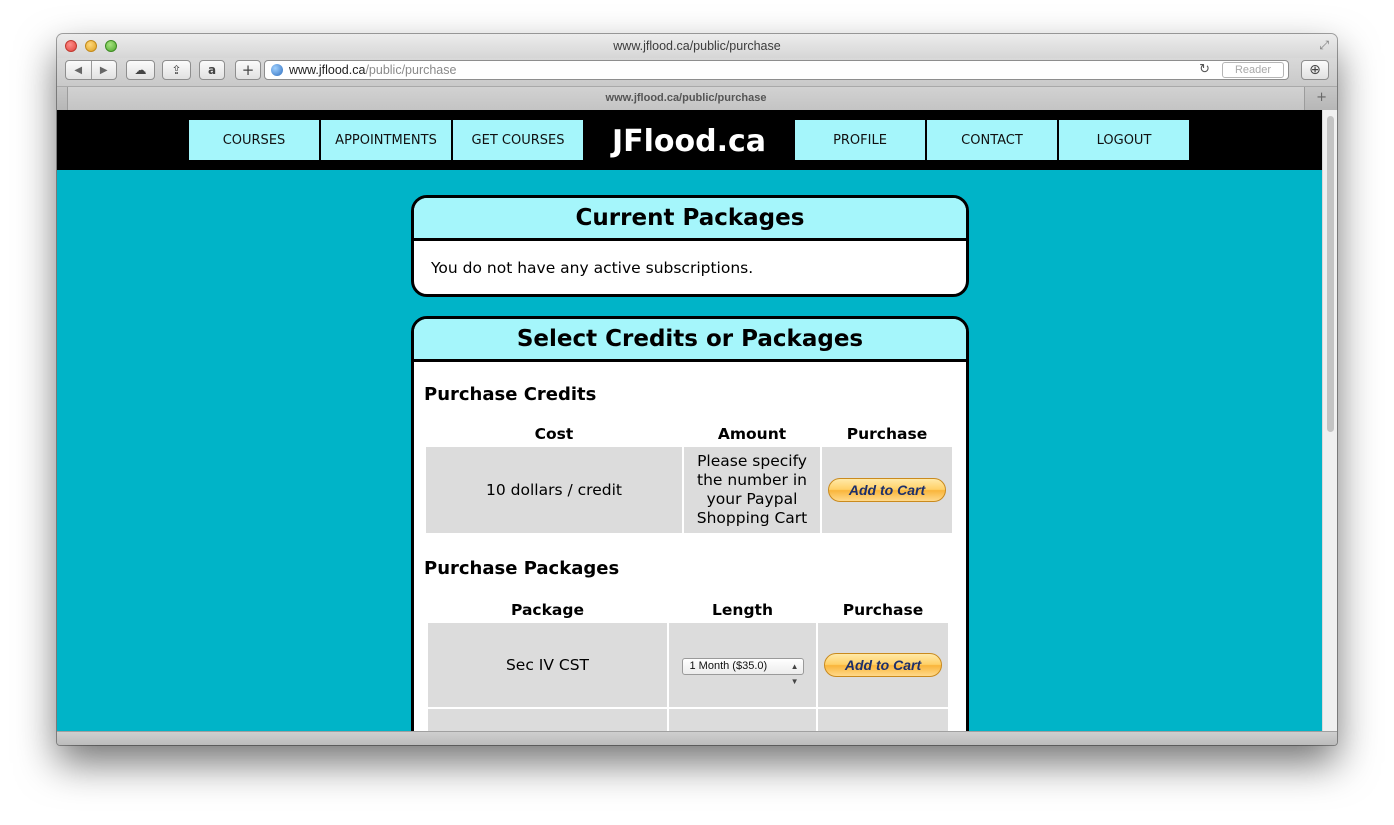 The width and height of the screenshot is (1394, 825). I want to click on package-purchase-cell, so click(883, 720).